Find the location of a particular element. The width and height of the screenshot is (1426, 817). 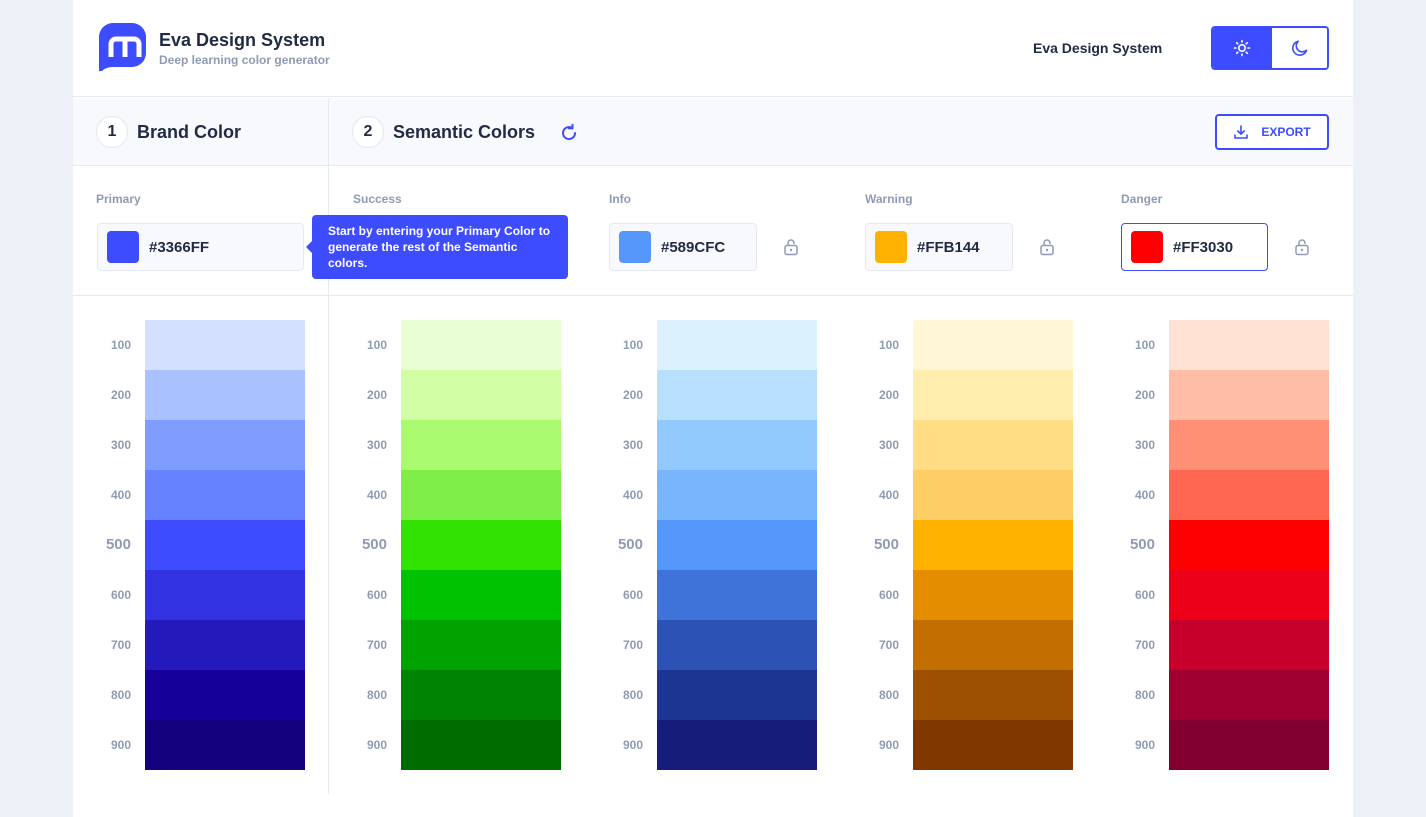

step-1-badge: 1 is located at coordinates (112, 132).